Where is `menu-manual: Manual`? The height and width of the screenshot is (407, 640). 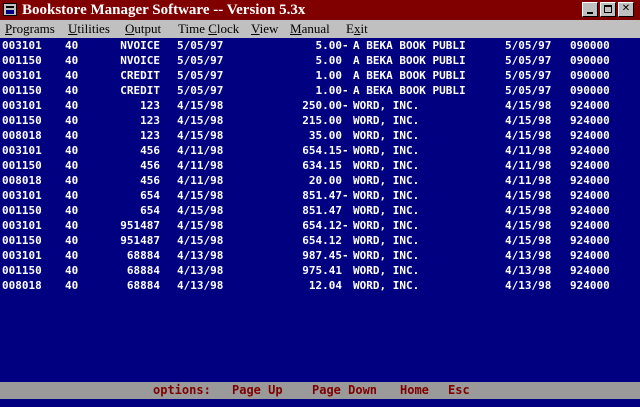 menu-manual: Manual is located at coordinates (310, 29).